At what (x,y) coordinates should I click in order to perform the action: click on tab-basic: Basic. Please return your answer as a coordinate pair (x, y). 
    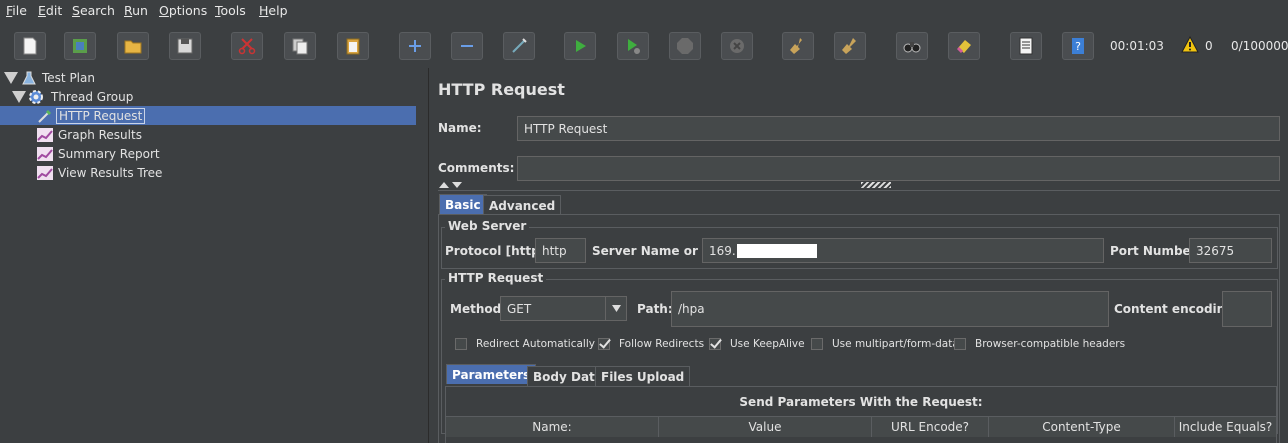
    Looking at the image, I should click on (463, 204).